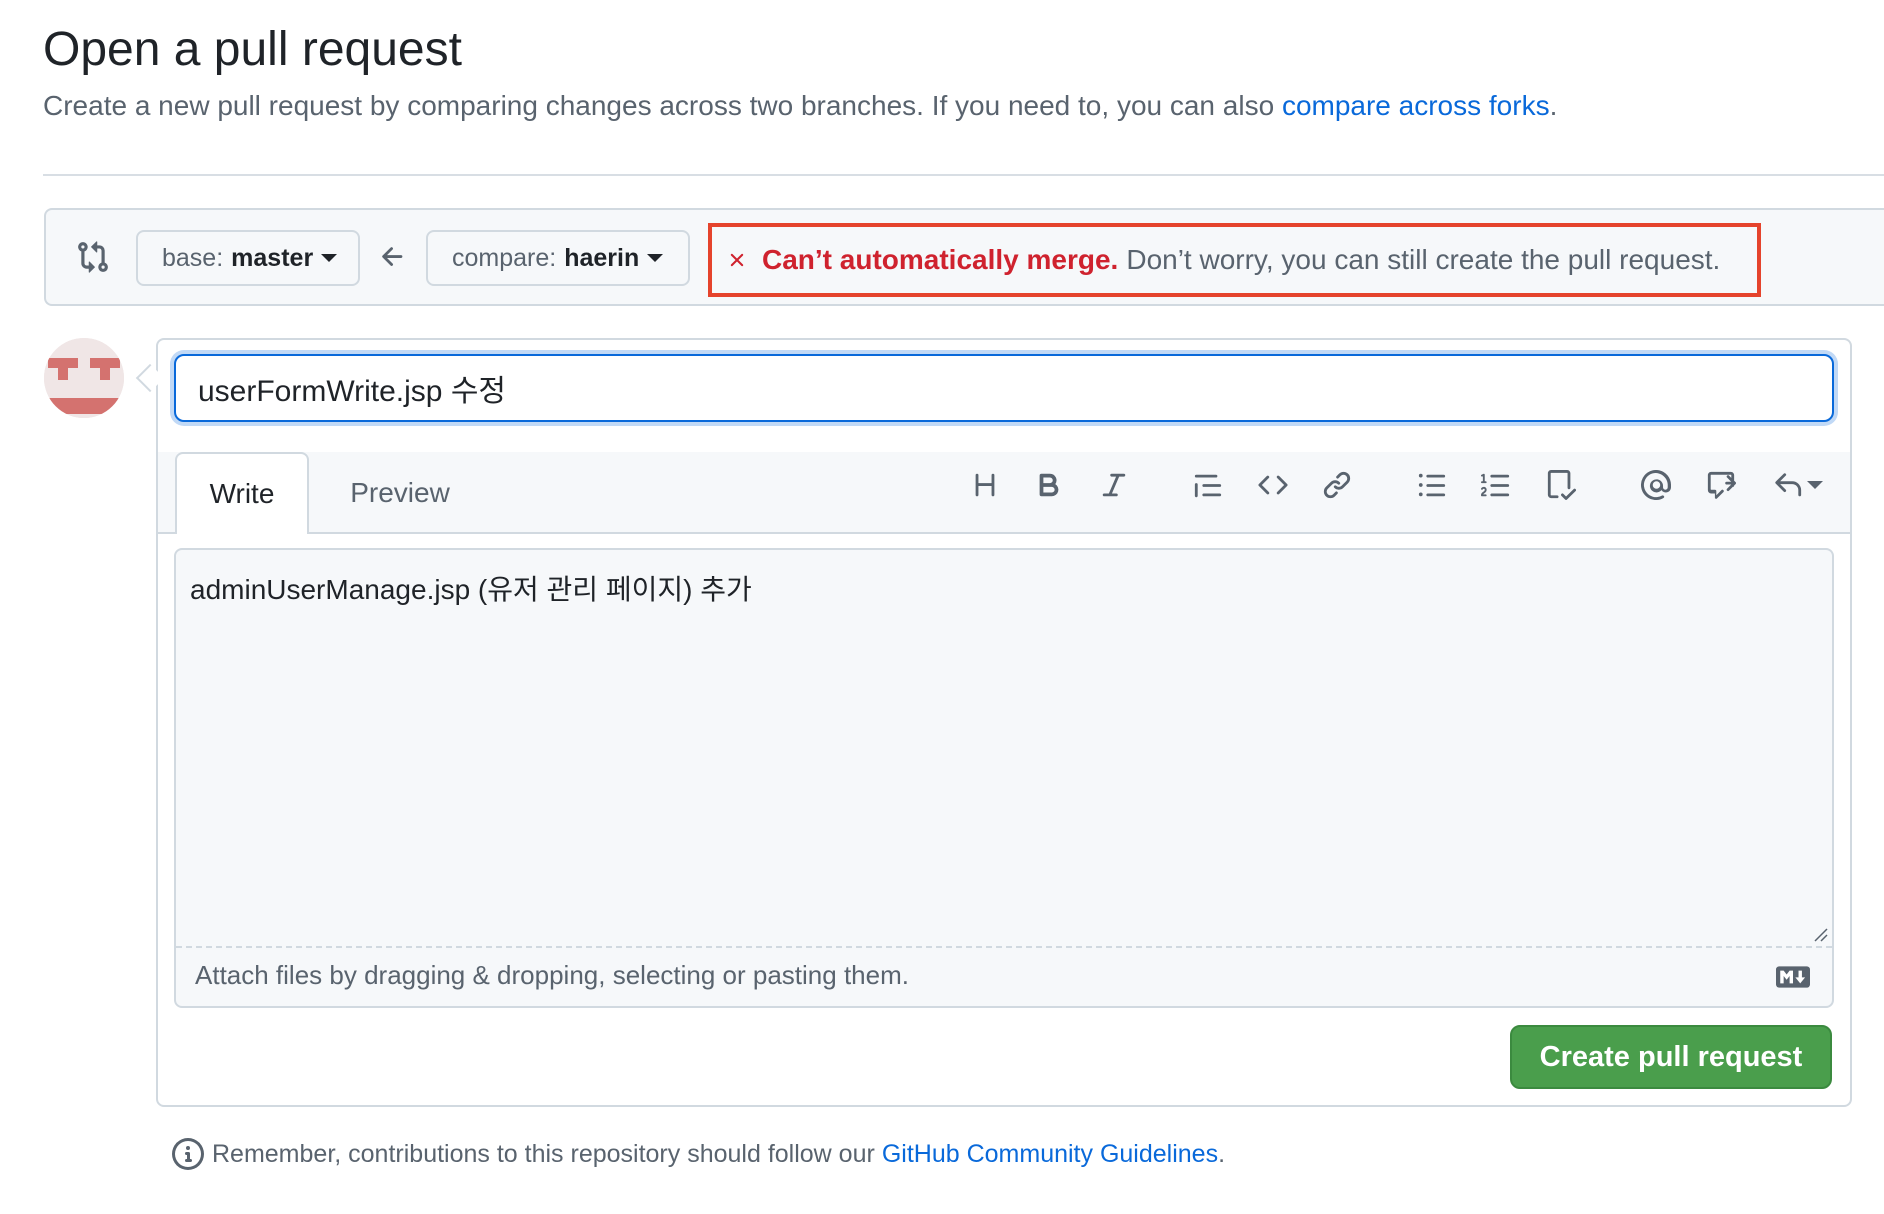 This screenshot has height=1214, width=1884. Describe the element at coordinates (1416, 105) in the screenshot. I see `compare-across-forks-link: compare across forks` at that location.